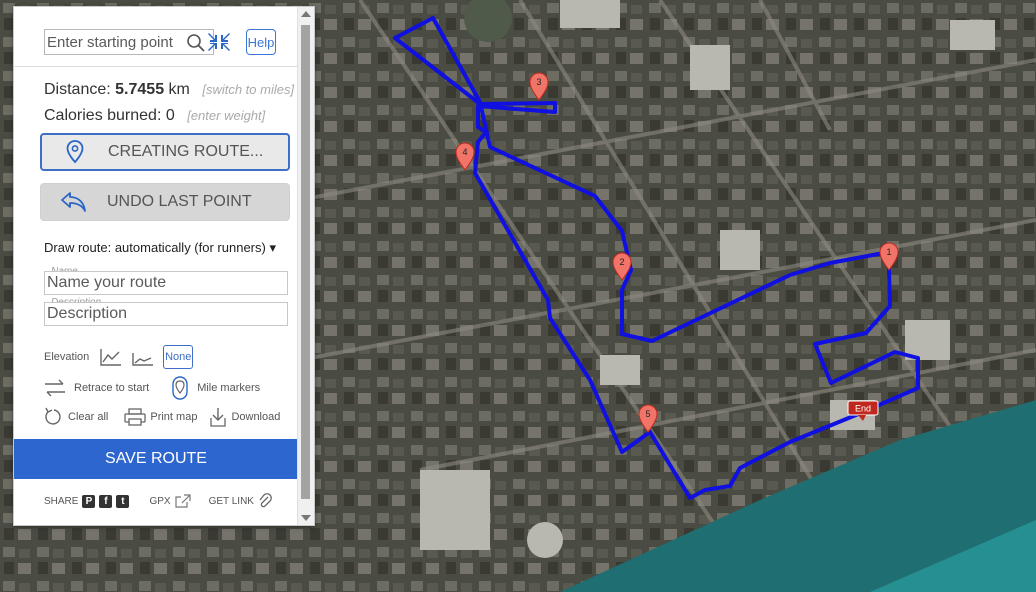 The height and width of the screenshot is (592, 1036). What do you see at coordinates (156, 459) in the screenshot?
I see `save-route-button: SAVE ROUTE` at bounding box center [156, 459].